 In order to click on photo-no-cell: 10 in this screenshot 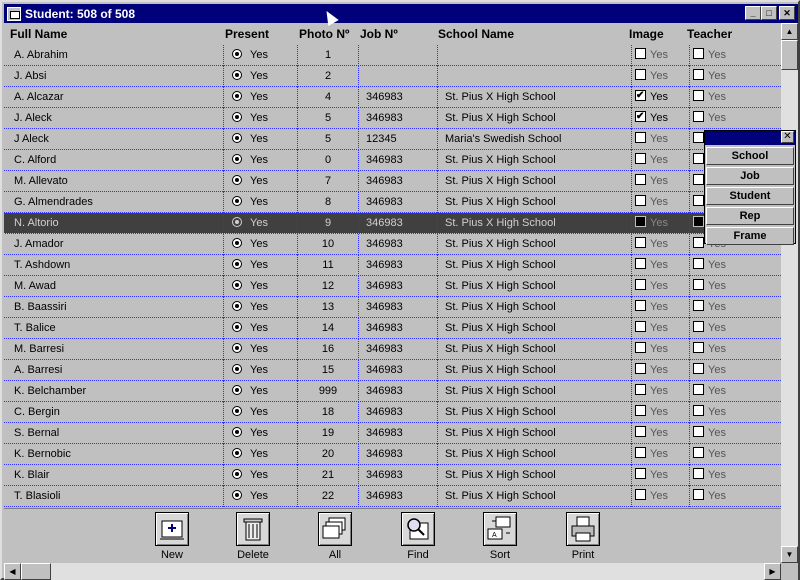, I will do `click(328, 244)`.